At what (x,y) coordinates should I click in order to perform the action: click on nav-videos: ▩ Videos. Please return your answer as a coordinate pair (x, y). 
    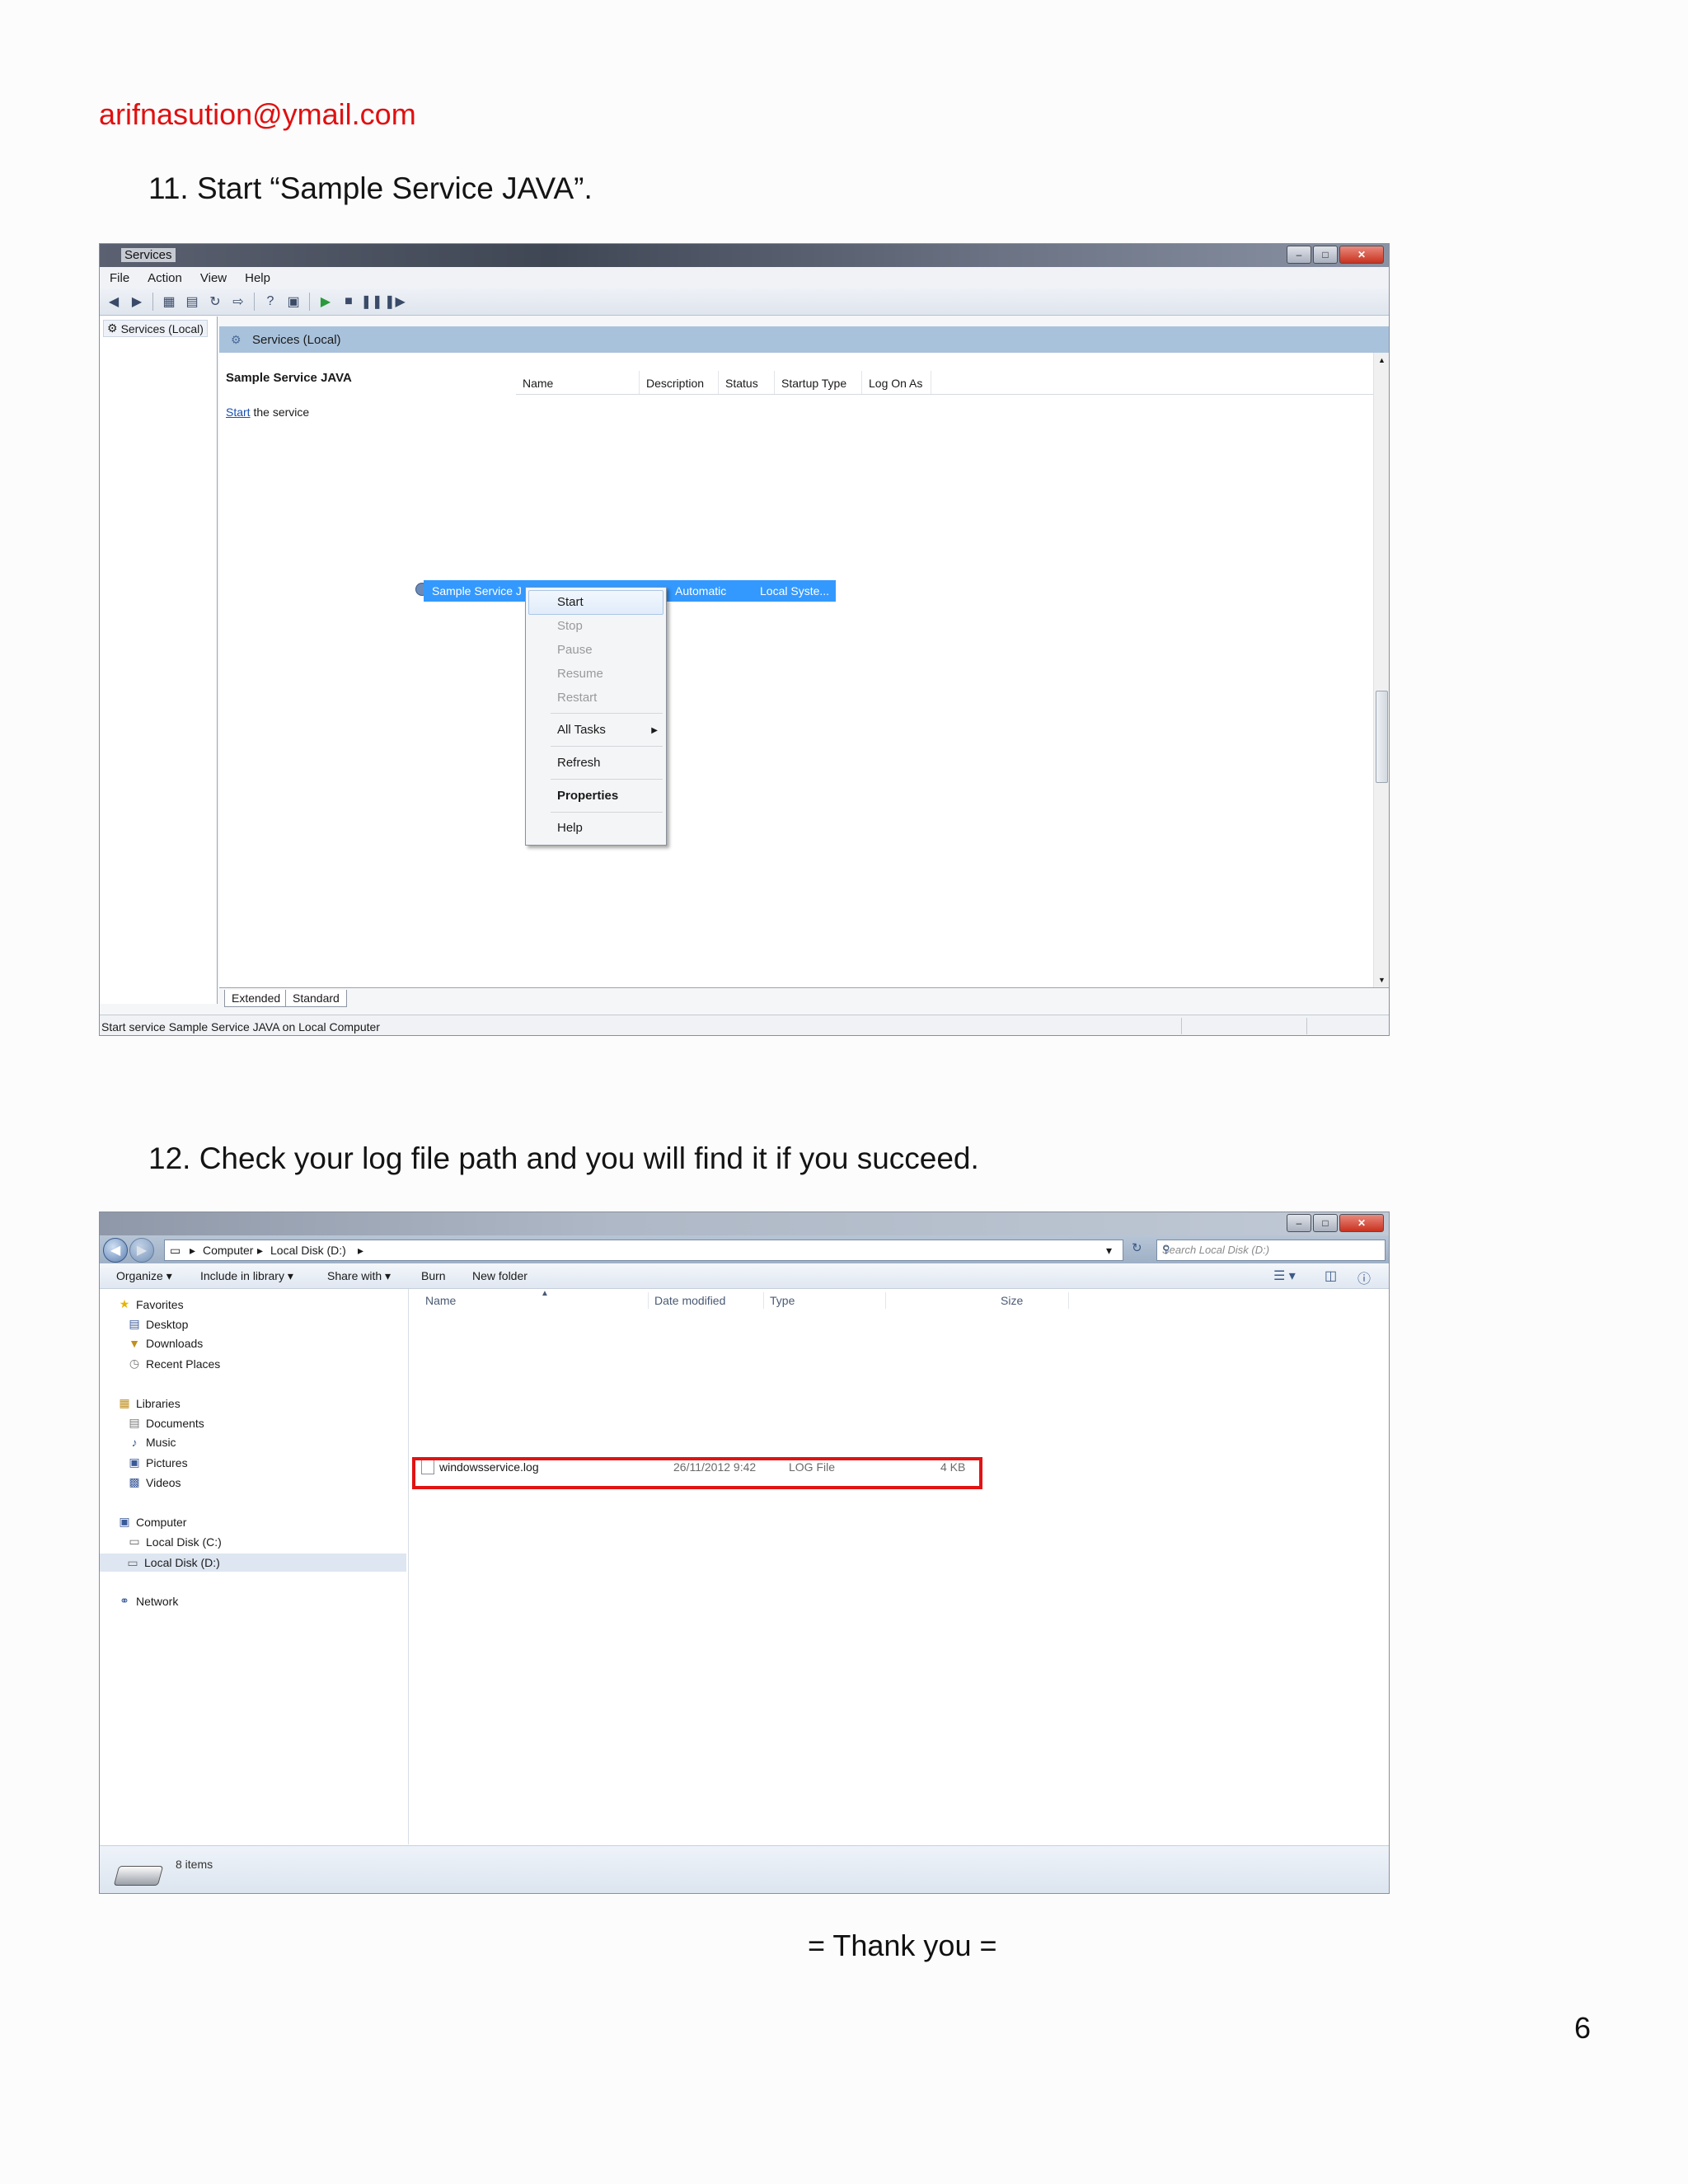
    Looking at the image, I should click on (154, 1482).